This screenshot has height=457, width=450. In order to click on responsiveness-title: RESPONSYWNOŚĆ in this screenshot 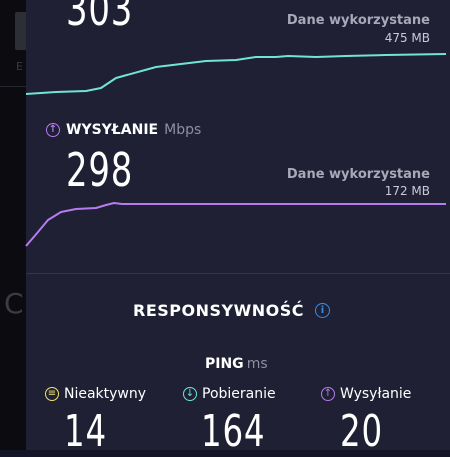, I will do `click(219, 310)`.